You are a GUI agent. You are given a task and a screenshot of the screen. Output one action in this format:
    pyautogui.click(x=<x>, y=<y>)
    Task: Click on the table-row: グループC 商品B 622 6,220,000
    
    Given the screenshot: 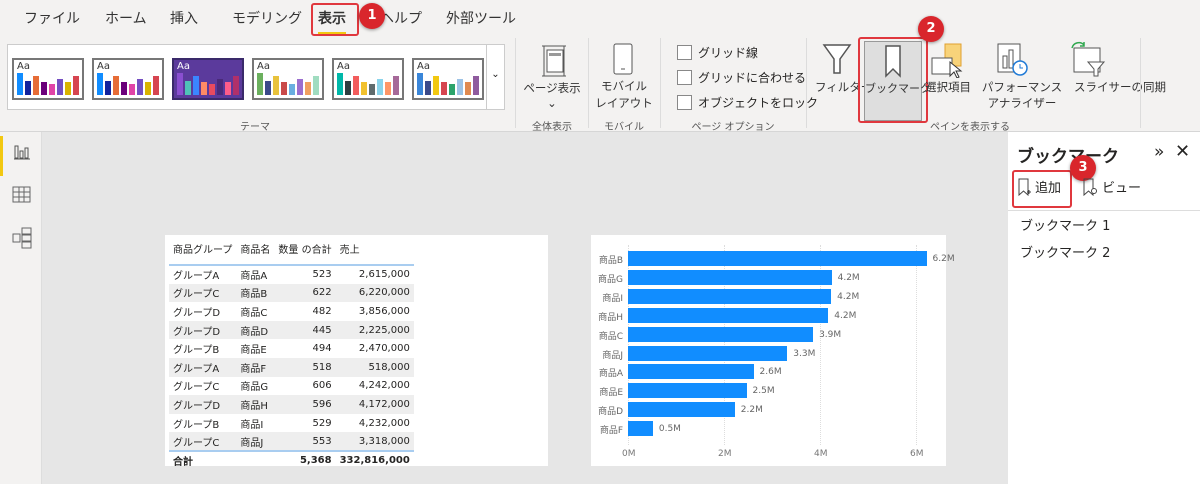 What is the action you would take?
    pyautogui.click(x=291, y=293)
    